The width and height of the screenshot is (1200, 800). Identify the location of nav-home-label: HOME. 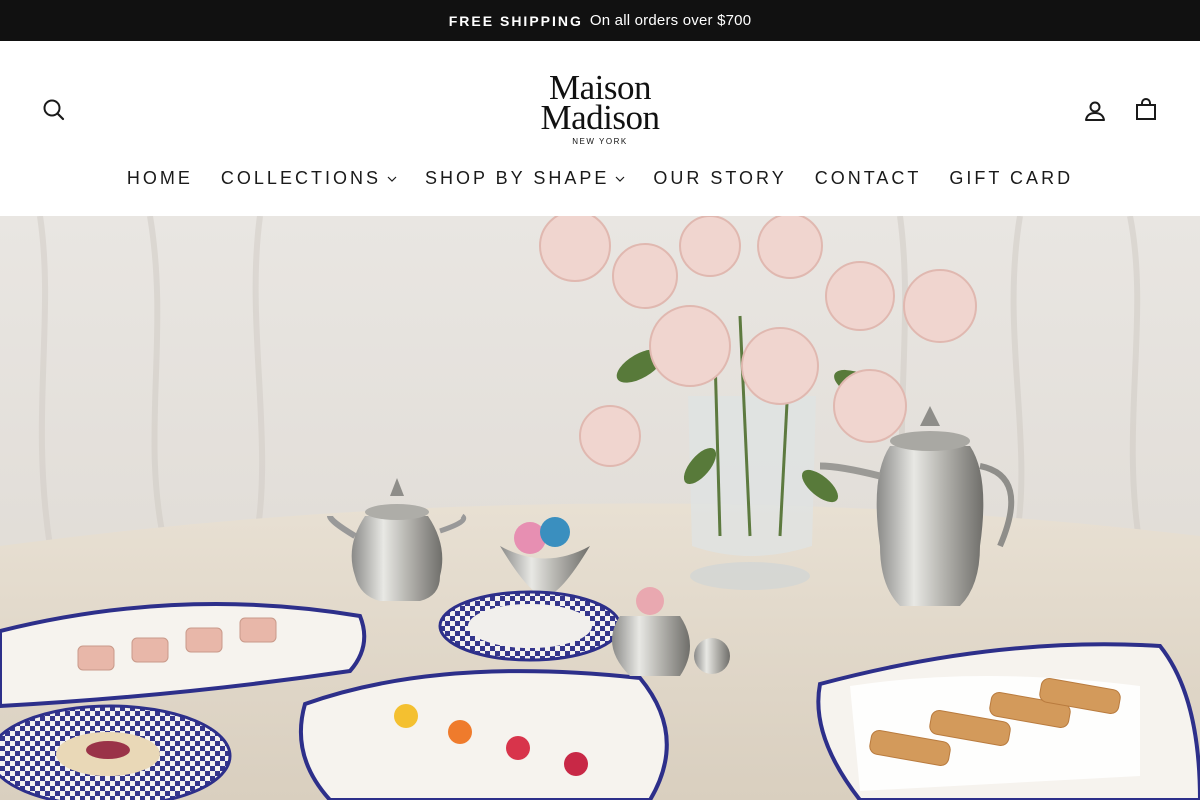
(159, 177).